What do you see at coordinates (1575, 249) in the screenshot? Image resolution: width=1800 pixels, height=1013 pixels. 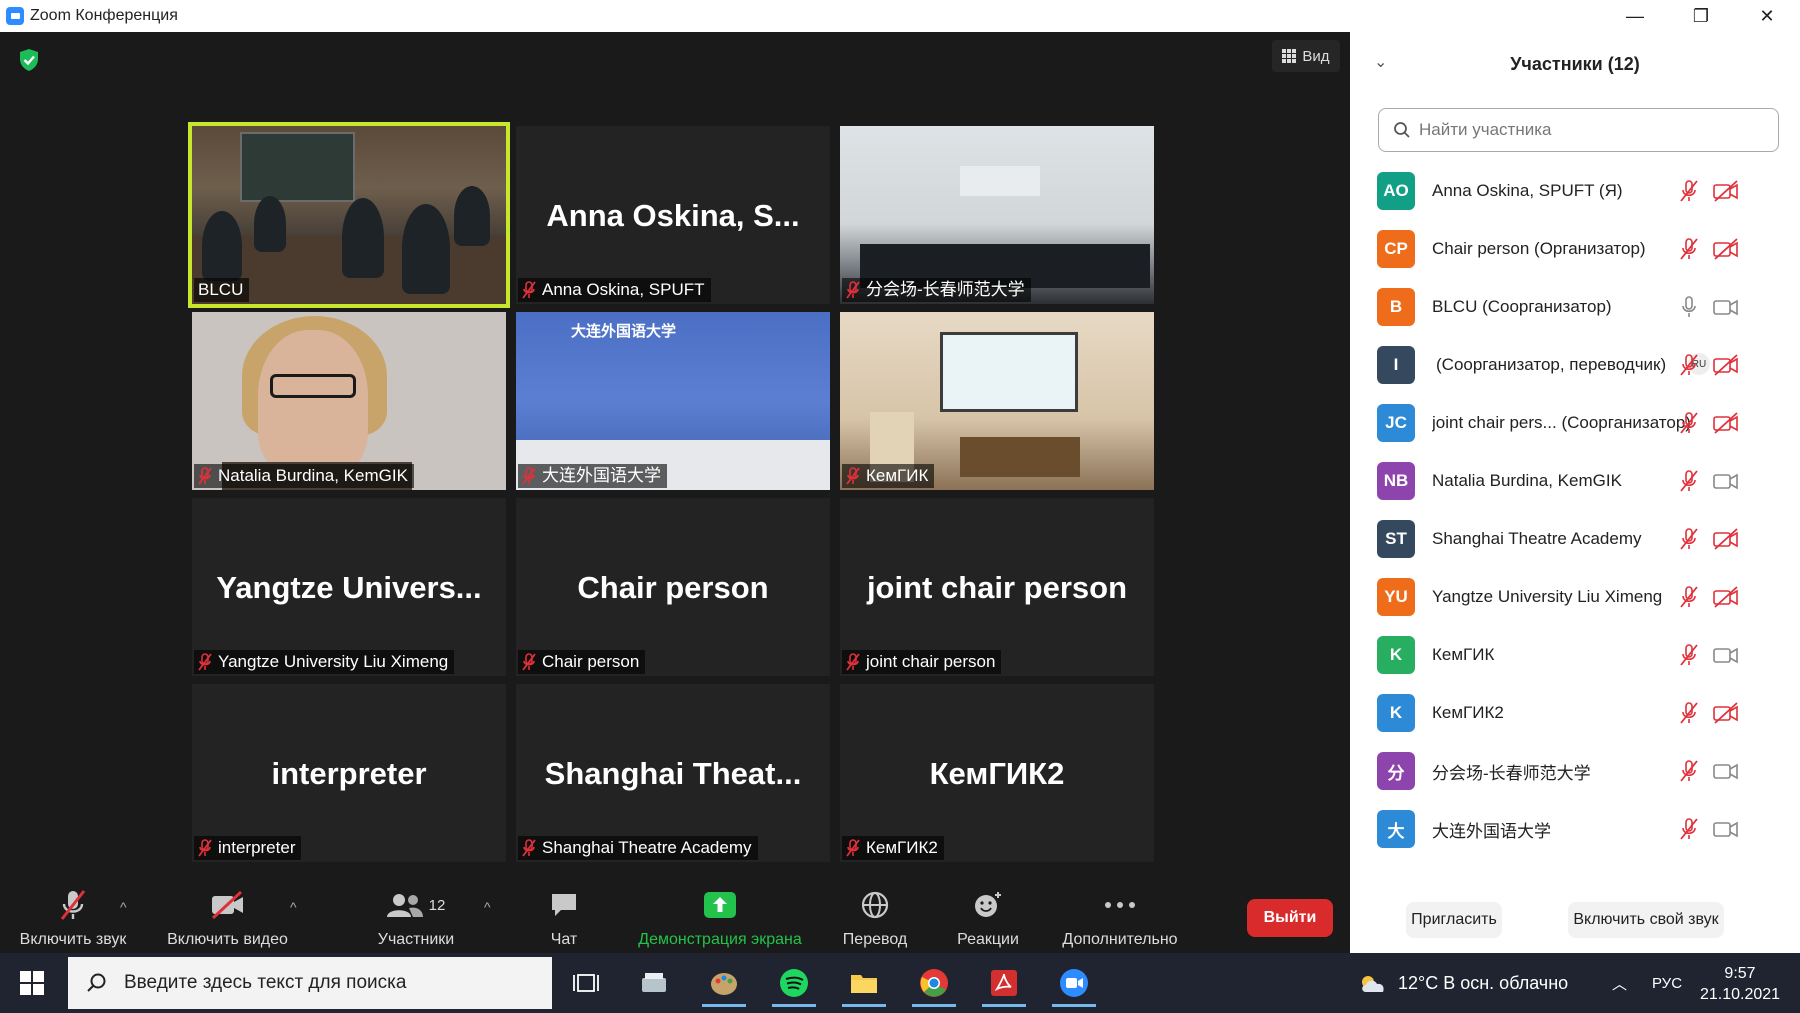 I see `participant-row: CP Chair person (Организатор)` at bounding box center [1575, 249].